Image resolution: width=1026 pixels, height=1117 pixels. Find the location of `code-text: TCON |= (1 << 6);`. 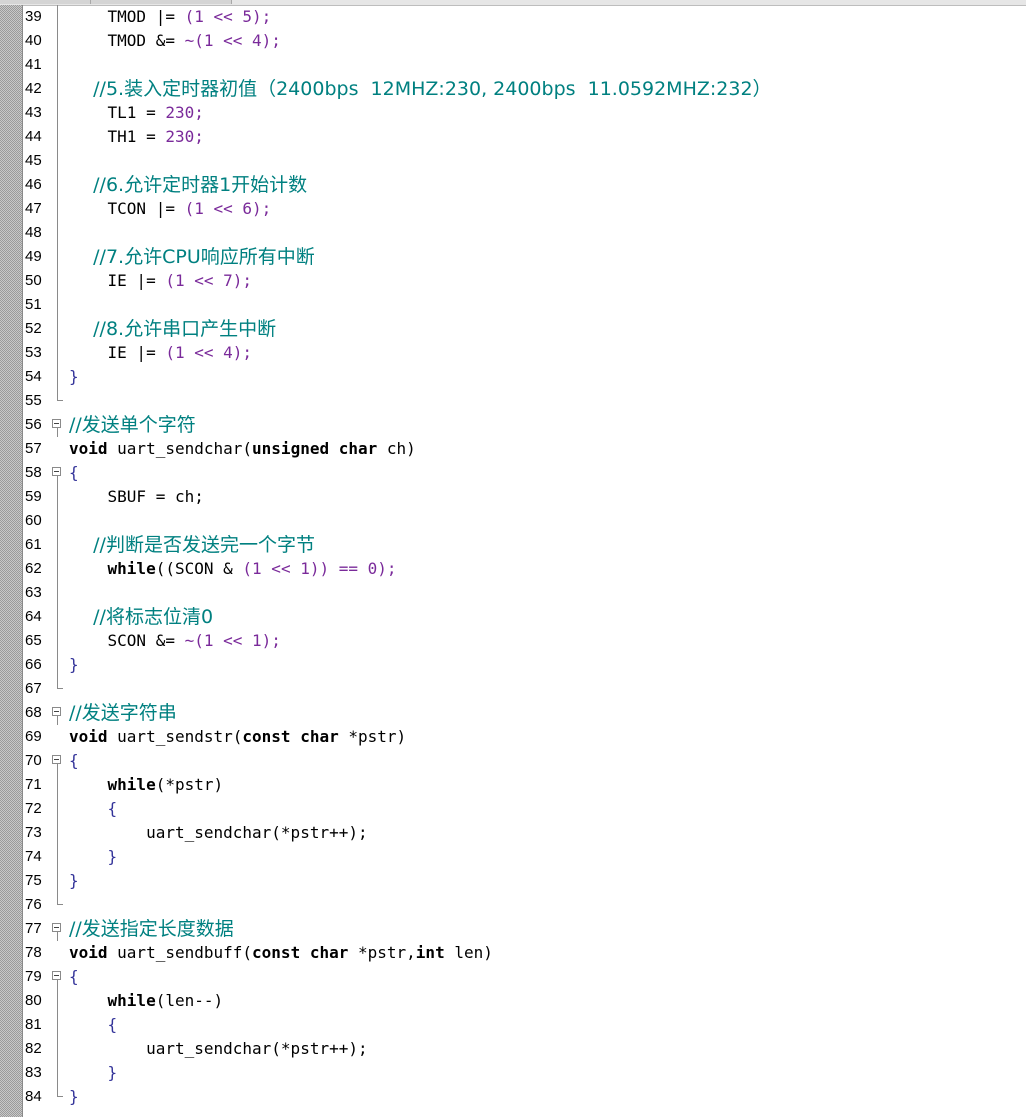

code-text: TCON |= (1 << 6); is located at coordinates (170, 209).